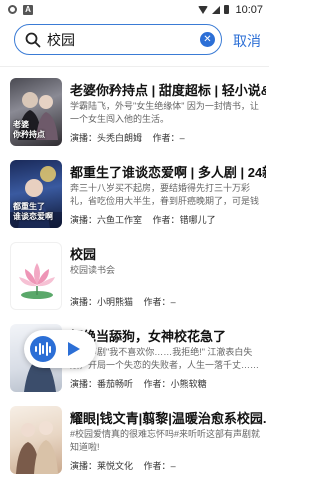 The width and height of the screenshot is (320, 480). What do you see at coordinates (115, 466) in the screenshot?
I see `narrator-name: 莱悦文化` at bounding box center [115, 466].